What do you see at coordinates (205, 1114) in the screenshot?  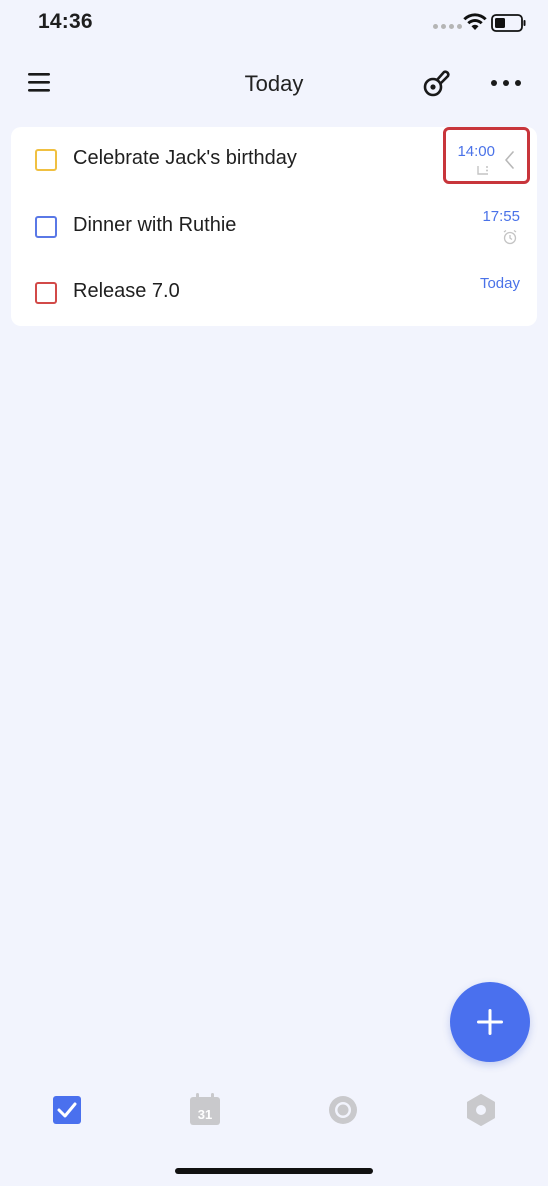 I see `calendar-day-number: 31` at bounding box center [205, 1114].